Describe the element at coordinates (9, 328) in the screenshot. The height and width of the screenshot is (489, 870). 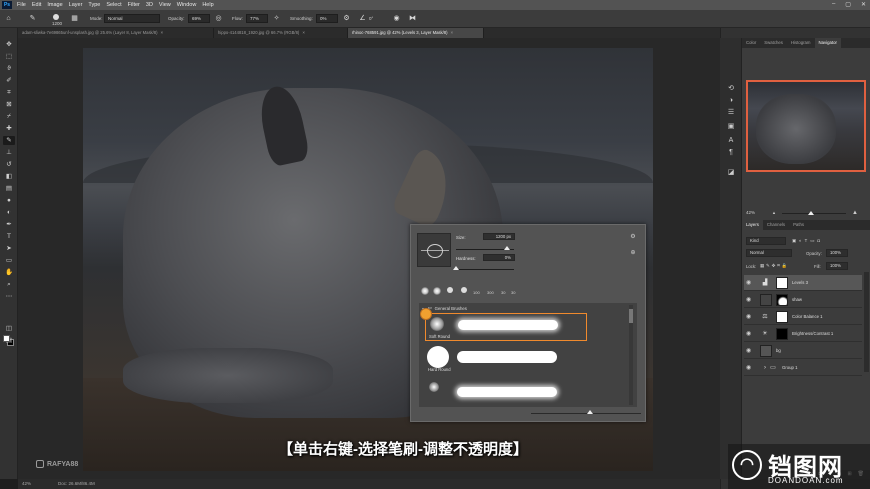
I see `quick-mask-icon: ◫` at that location.